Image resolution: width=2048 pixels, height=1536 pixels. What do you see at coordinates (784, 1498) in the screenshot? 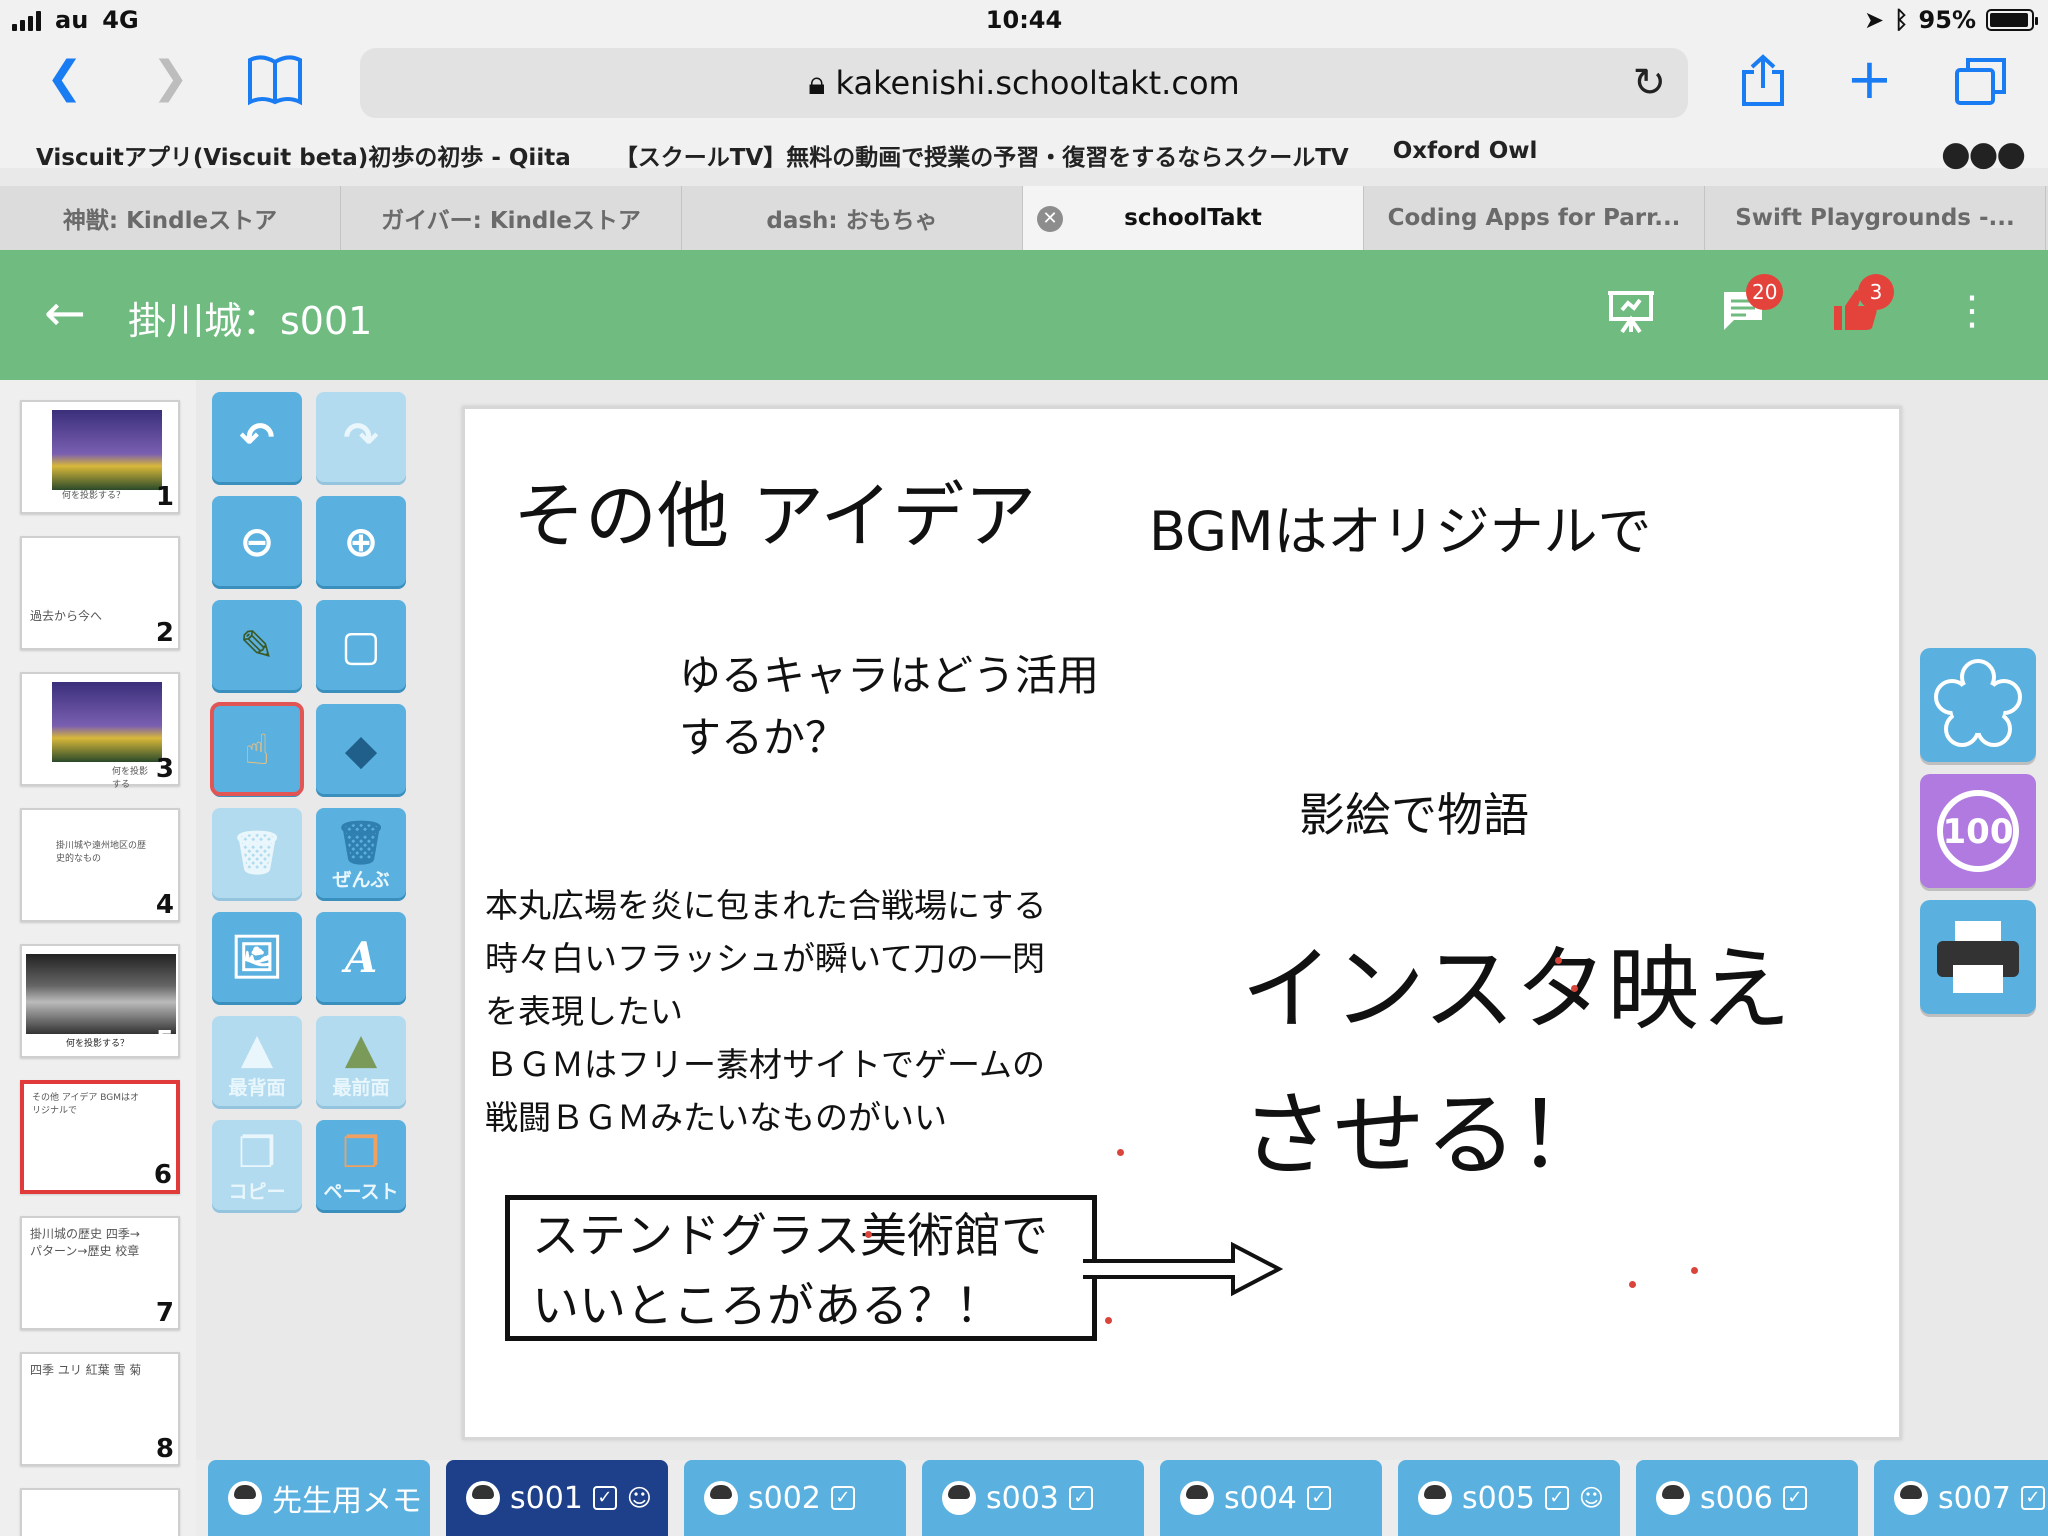
I see `student-tab-label: s002` at bounding box center [784, 1498].